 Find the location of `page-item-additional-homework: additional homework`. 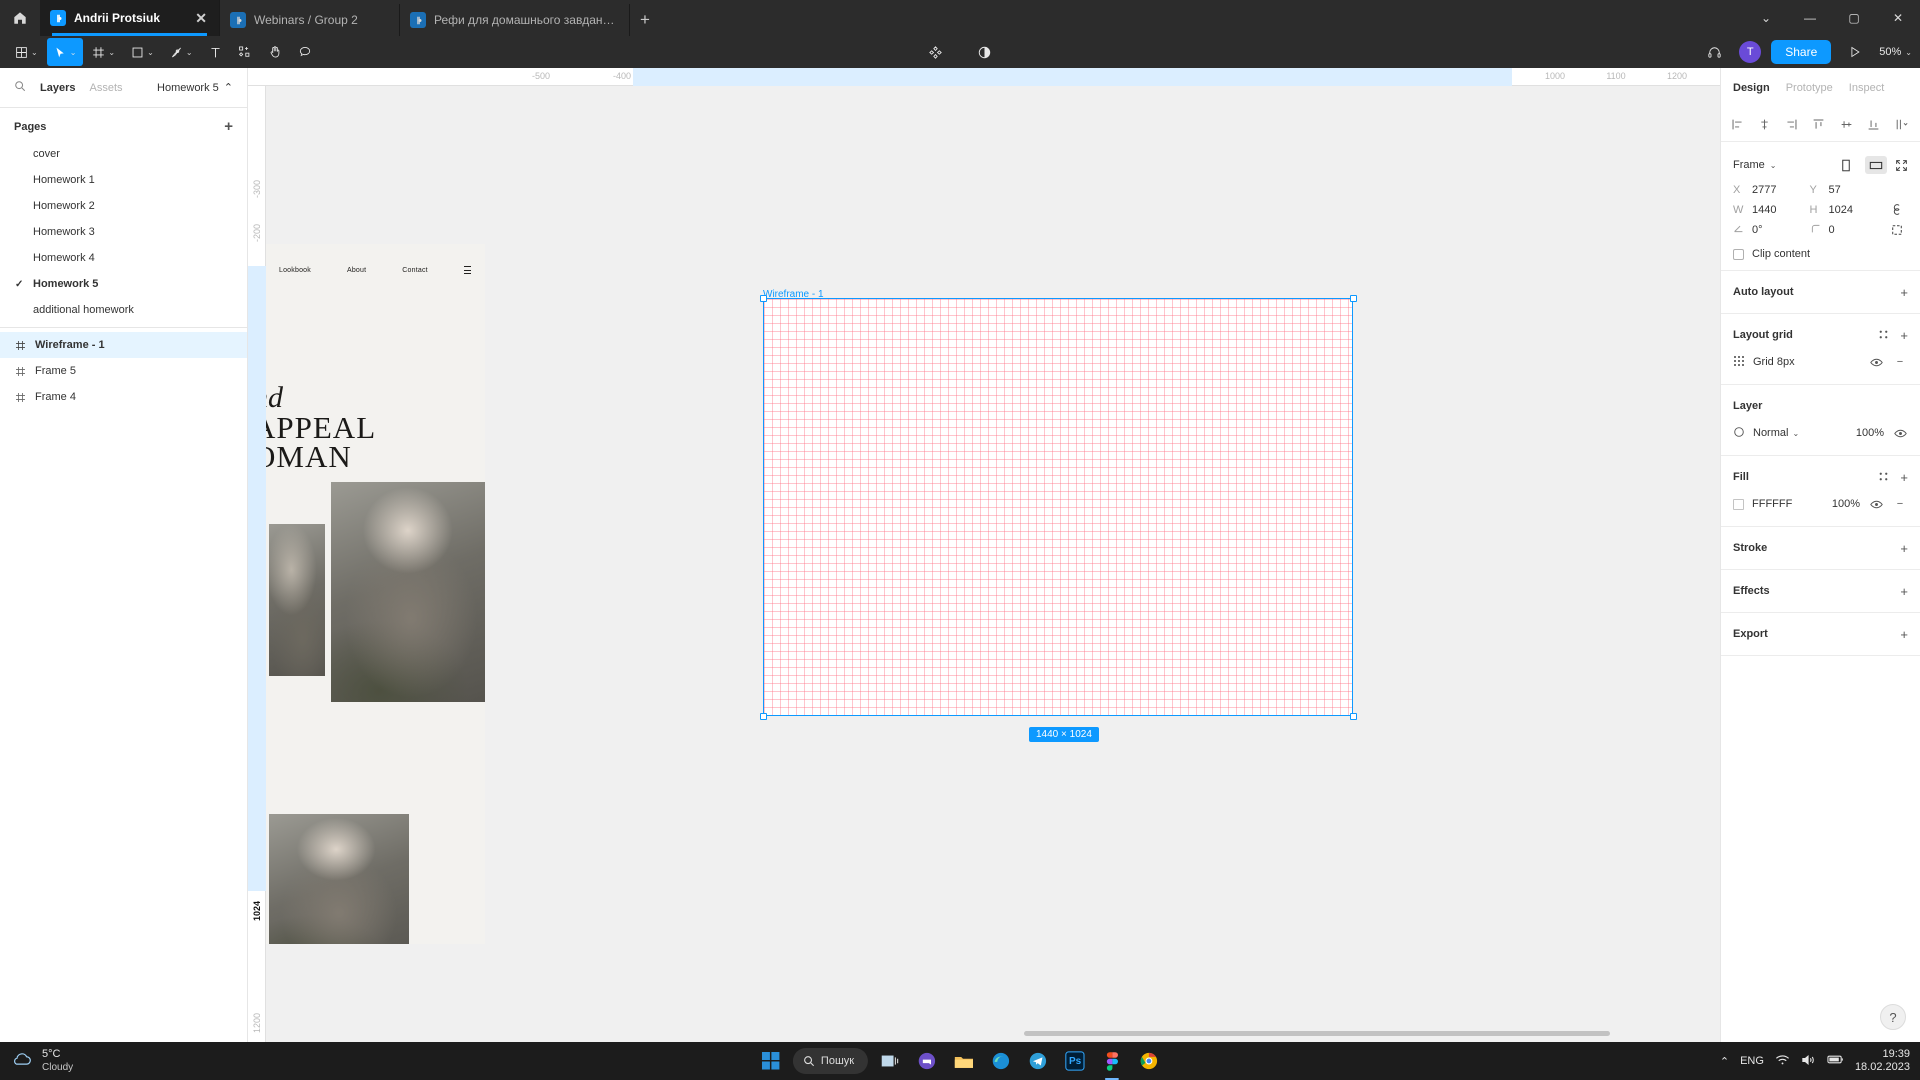

page-item-additional-homework: additional homework is located at coordinates (123, 310).